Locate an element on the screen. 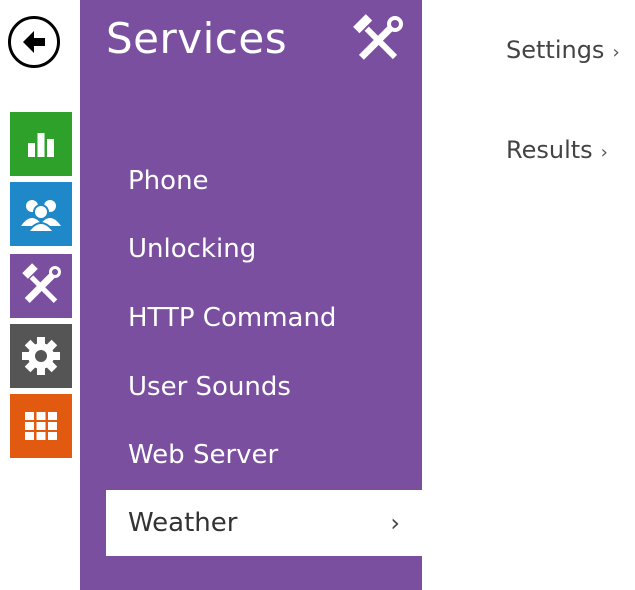 This screenshot has width=635, height=590. results-link: Results › is located at coordinates (557, 150).